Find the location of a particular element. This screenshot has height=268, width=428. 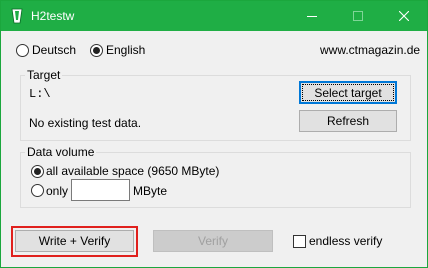

maximize-icon is located at coordinates (358, 16).